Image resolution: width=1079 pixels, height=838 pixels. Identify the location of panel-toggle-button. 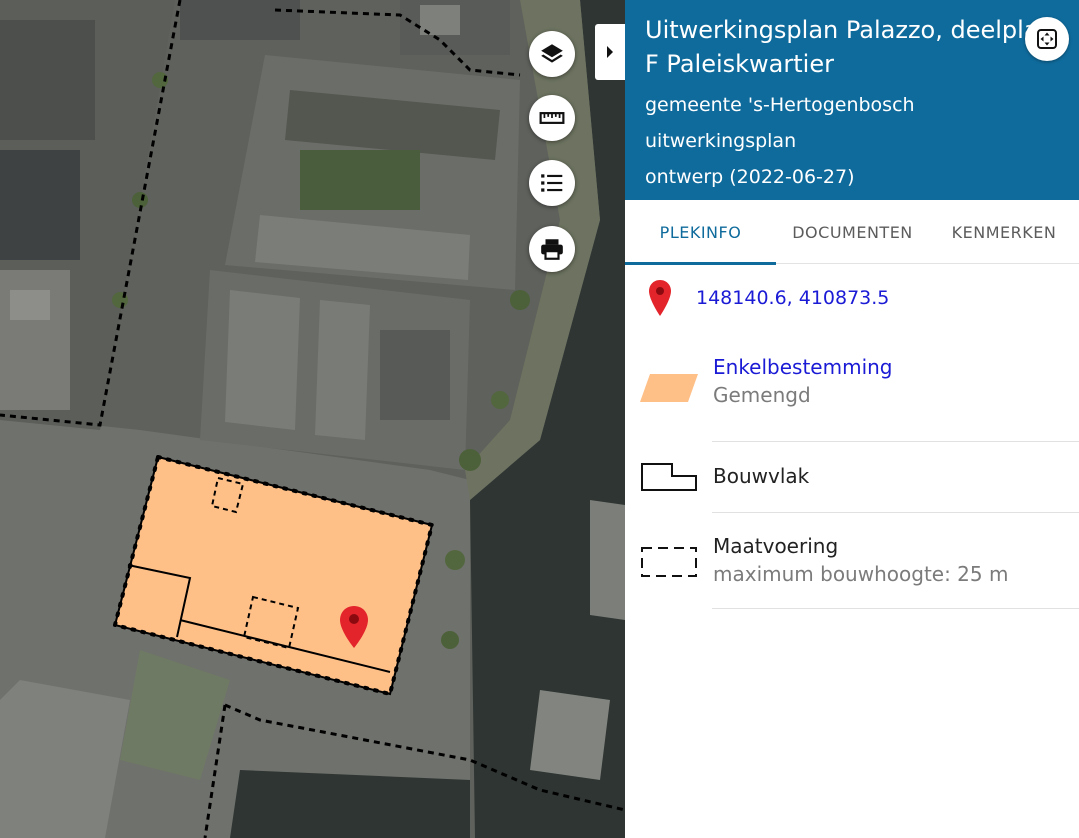
(610, 52).